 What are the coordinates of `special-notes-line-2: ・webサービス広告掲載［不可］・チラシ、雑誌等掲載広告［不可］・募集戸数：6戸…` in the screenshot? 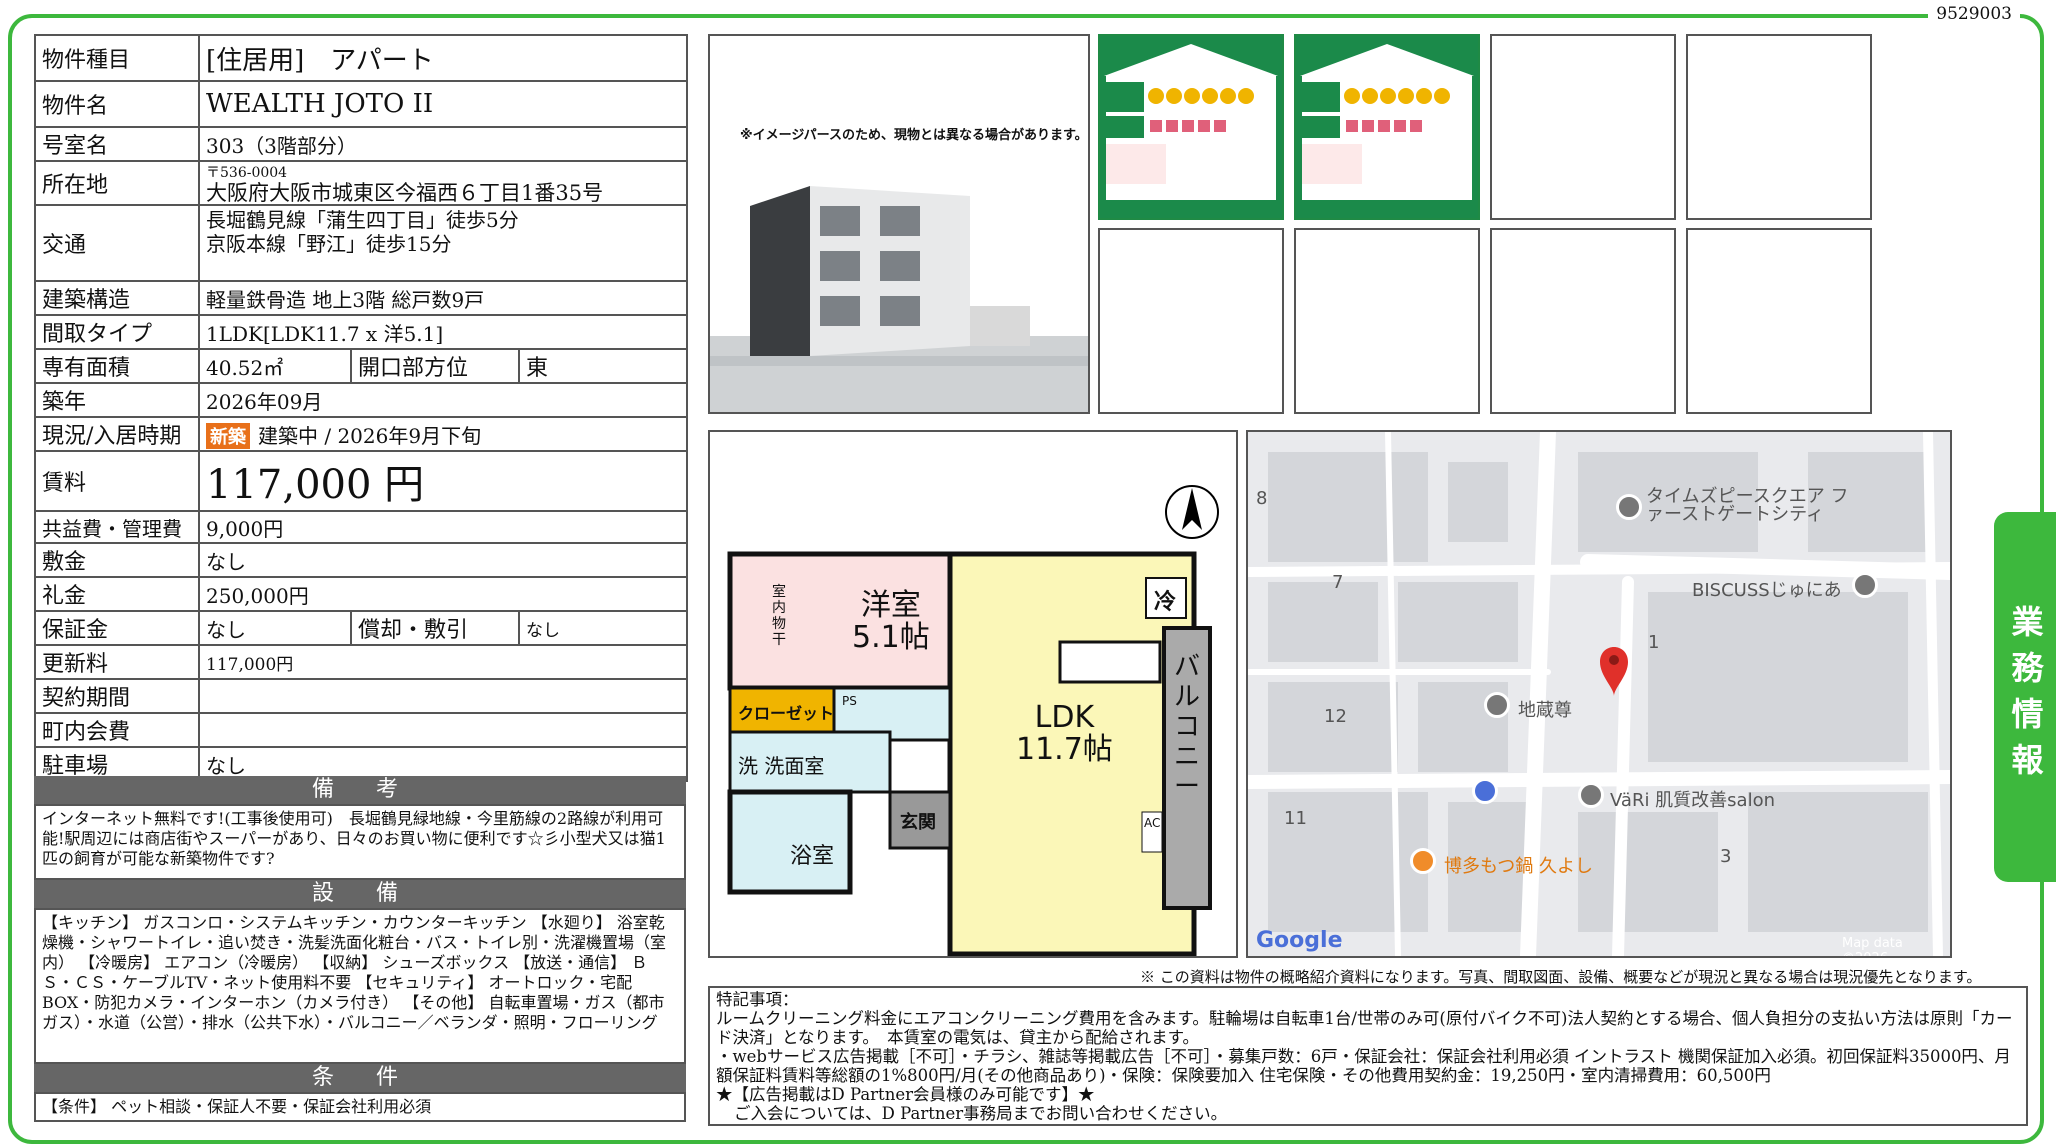 It's located at (1363, 1066).